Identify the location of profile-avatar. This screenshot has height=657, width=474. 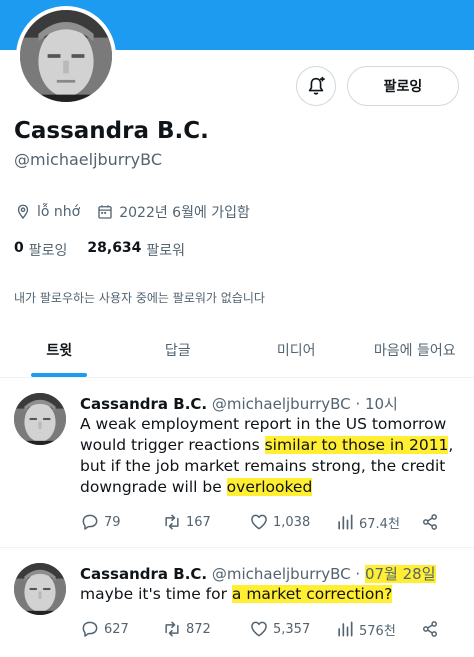
(66, 56).